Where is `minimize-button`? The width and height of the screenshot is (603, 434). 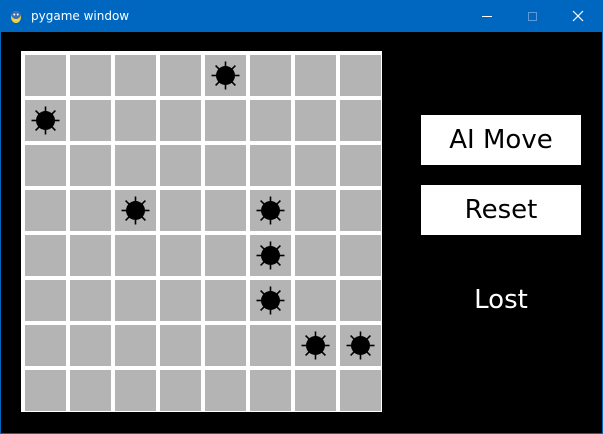 minimize-button is located at coordinates (487, 16).